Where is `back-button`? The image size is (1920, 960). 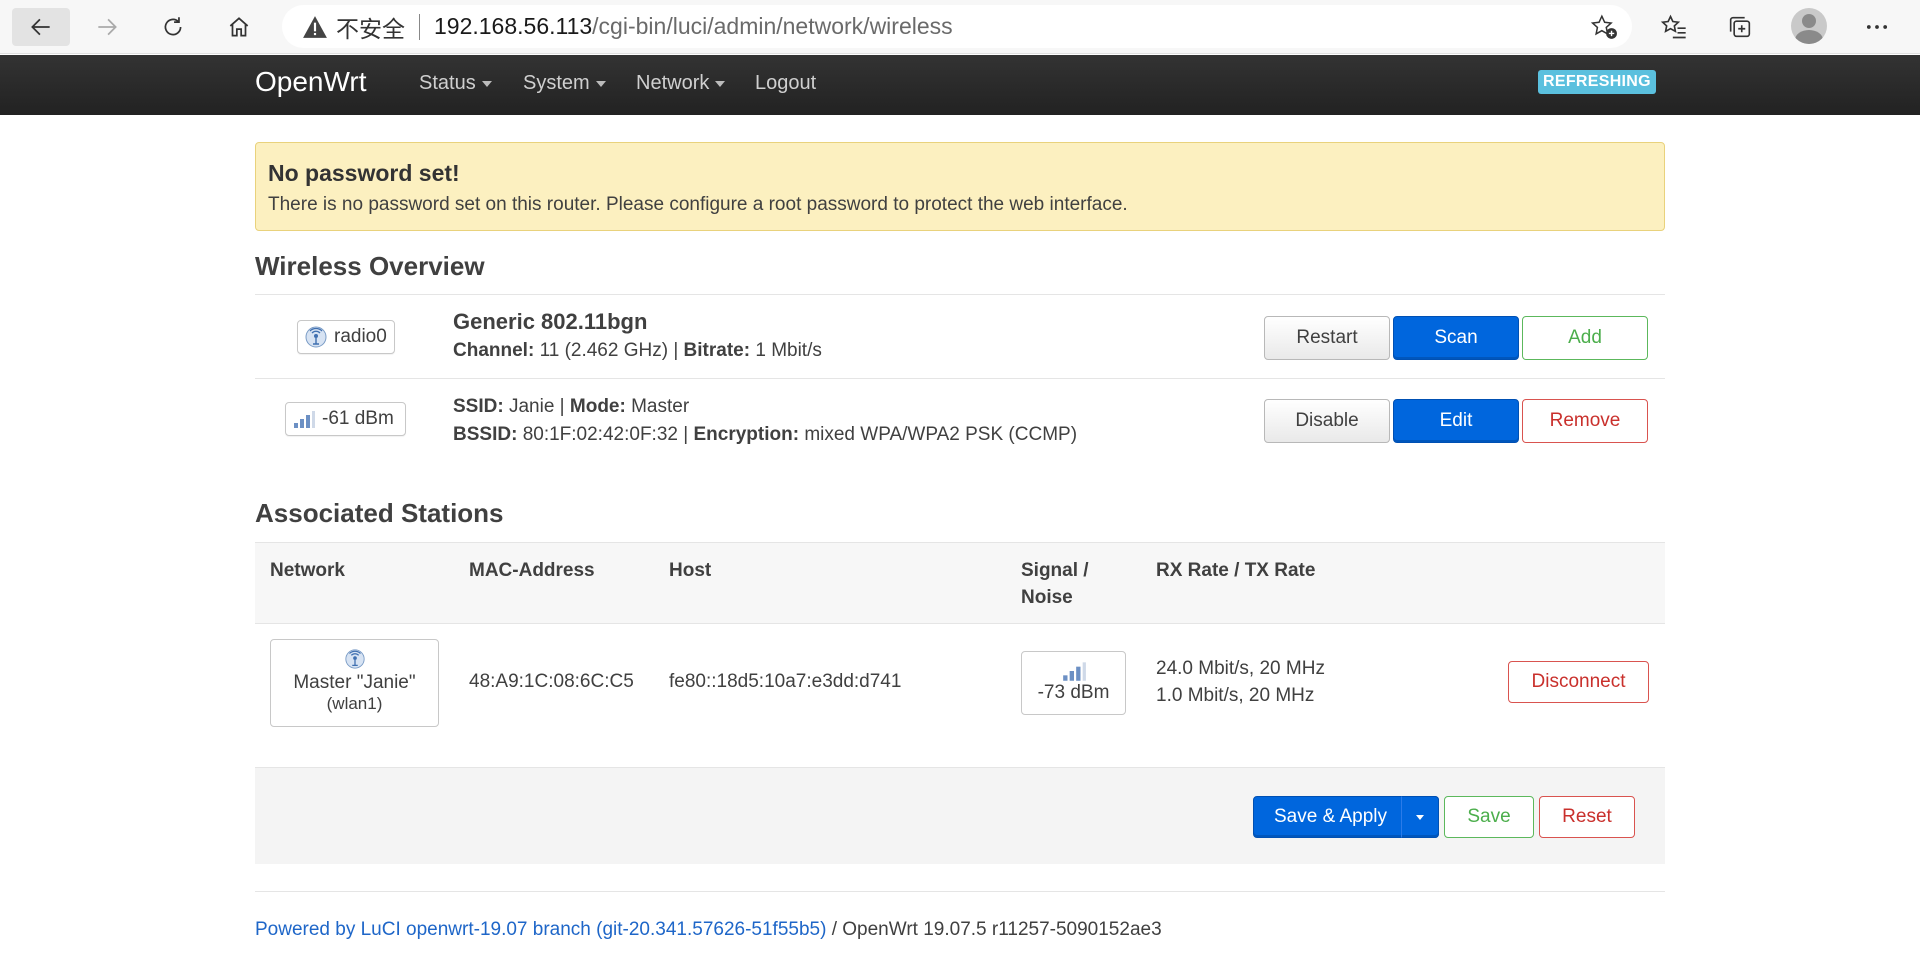 back-button is located at coordinates (41, 27).